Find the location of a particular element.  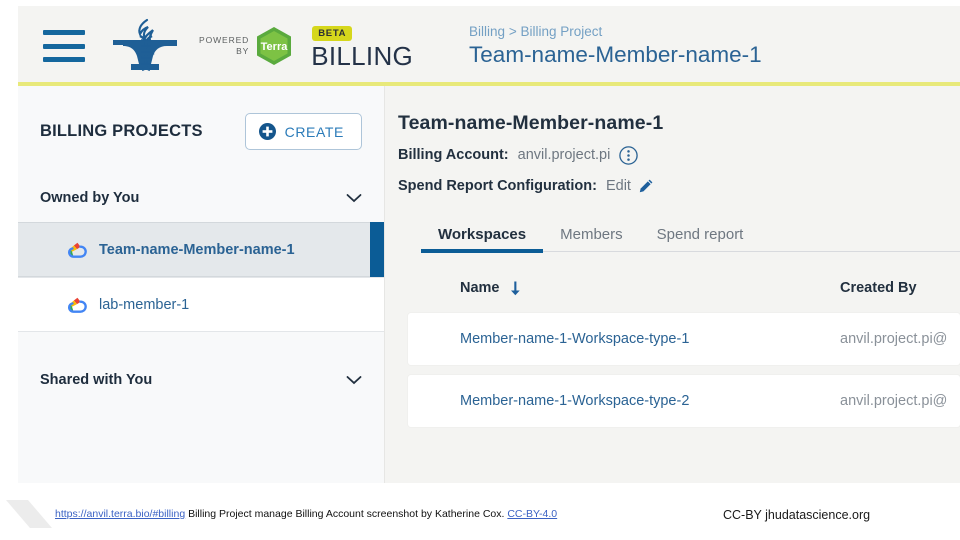

workspace-name-link: Member-name-1-Workspace-type-2 is located at coordinates (650, 401).